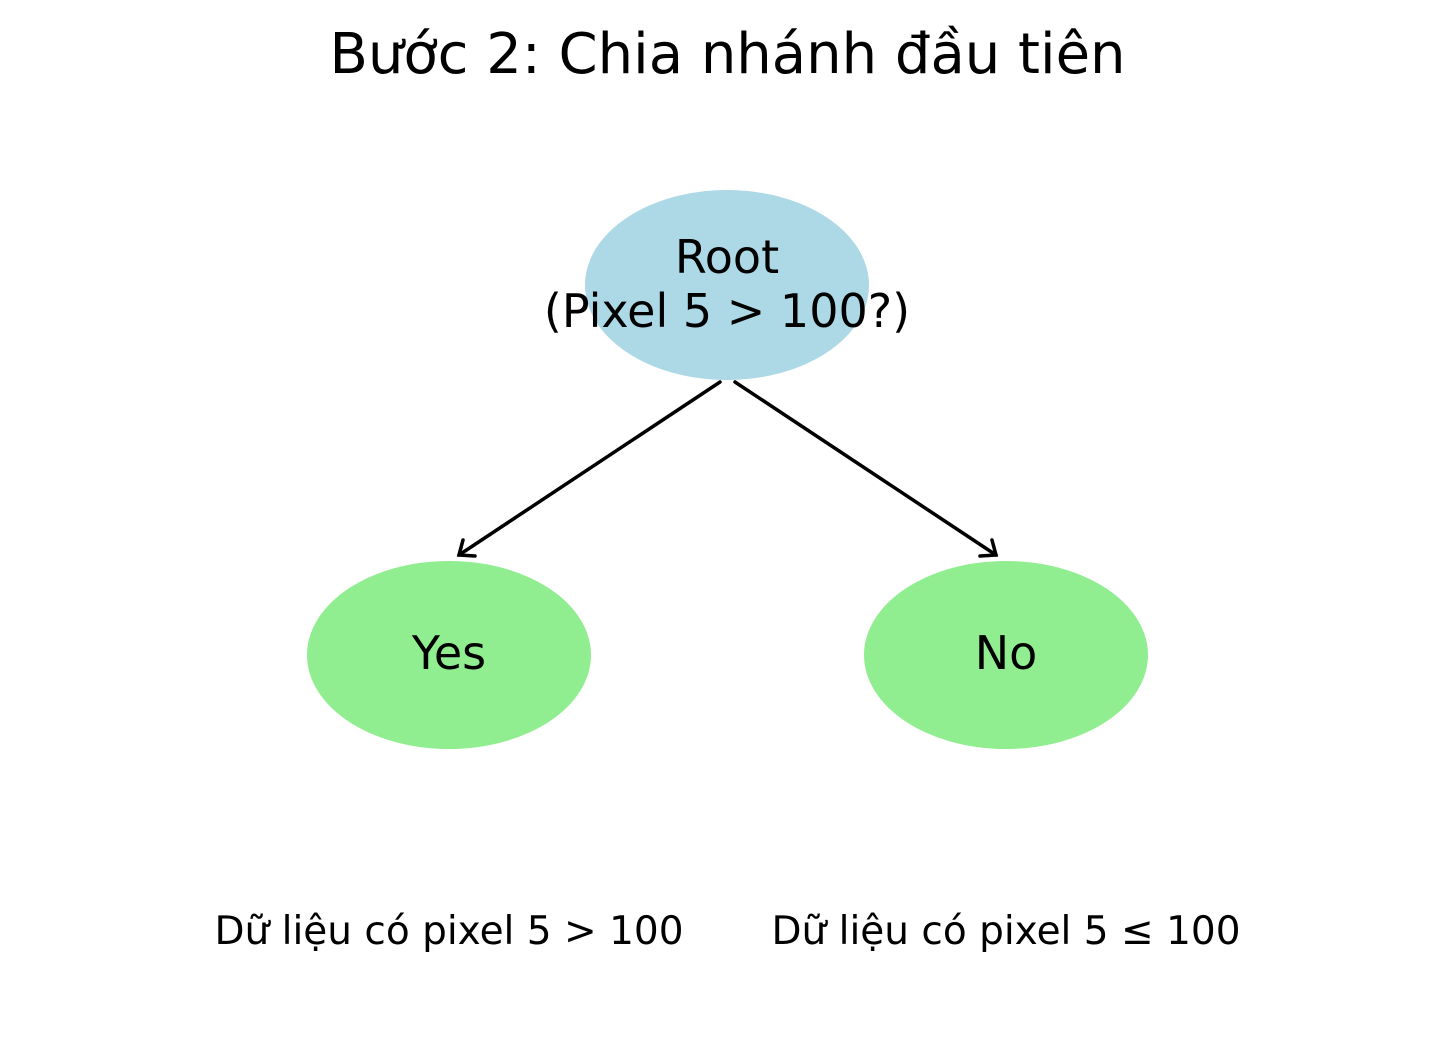 The width and height of the screenshot is (1455, 1054). I want to click on edge-root-to-no, so click(866, 469).